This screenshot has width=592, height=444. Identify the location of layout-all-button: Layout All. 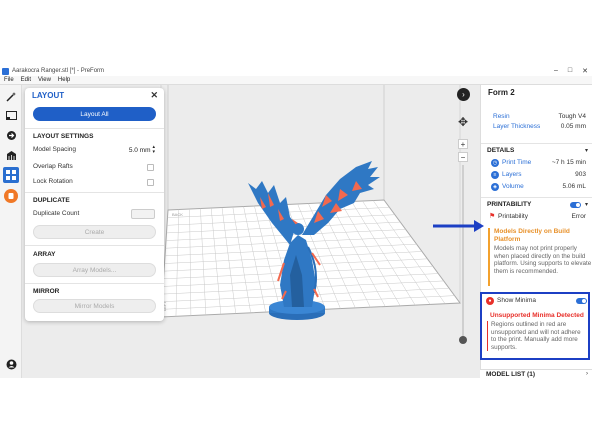
(94, 114).